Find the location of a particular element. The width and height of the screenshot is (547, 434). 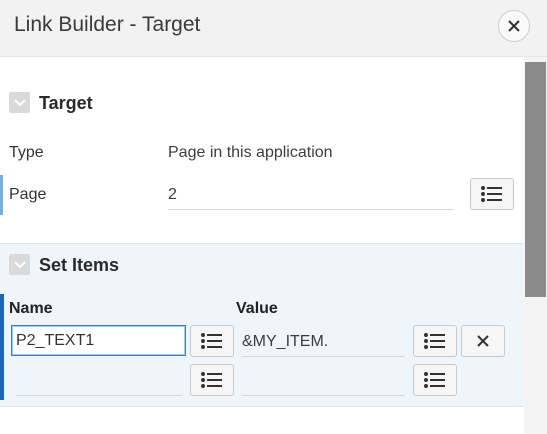

x-icon is located at coordinates (483, 341).